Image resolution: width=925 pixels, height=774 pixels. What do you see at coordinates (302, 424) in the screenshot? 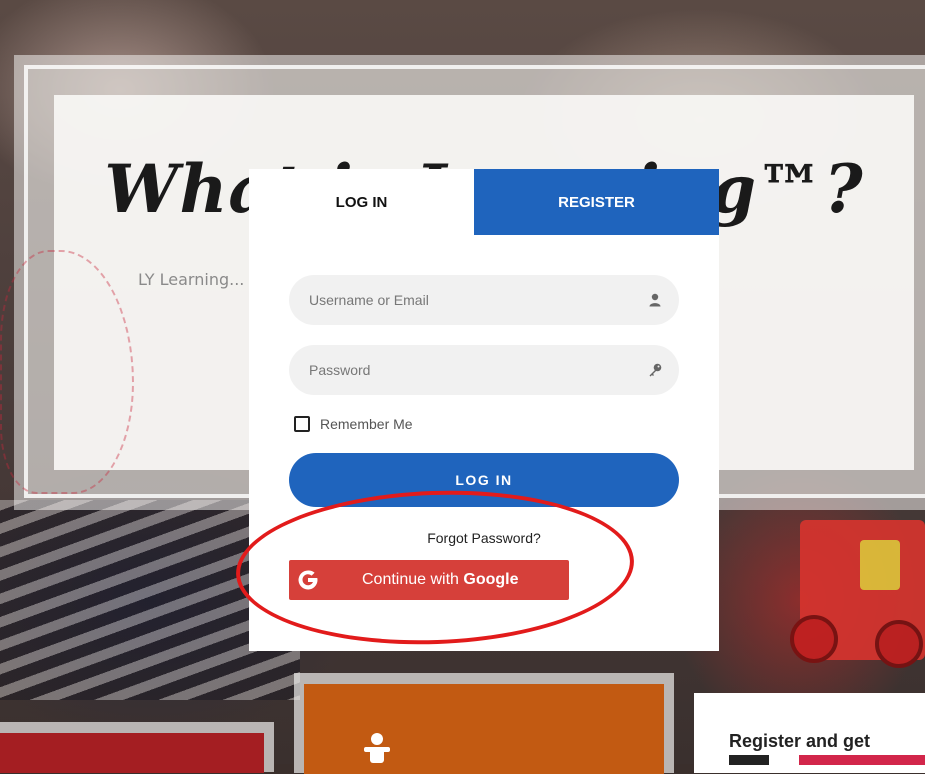
I see `remember-me-checkbox` at bounding box center [302, 424].